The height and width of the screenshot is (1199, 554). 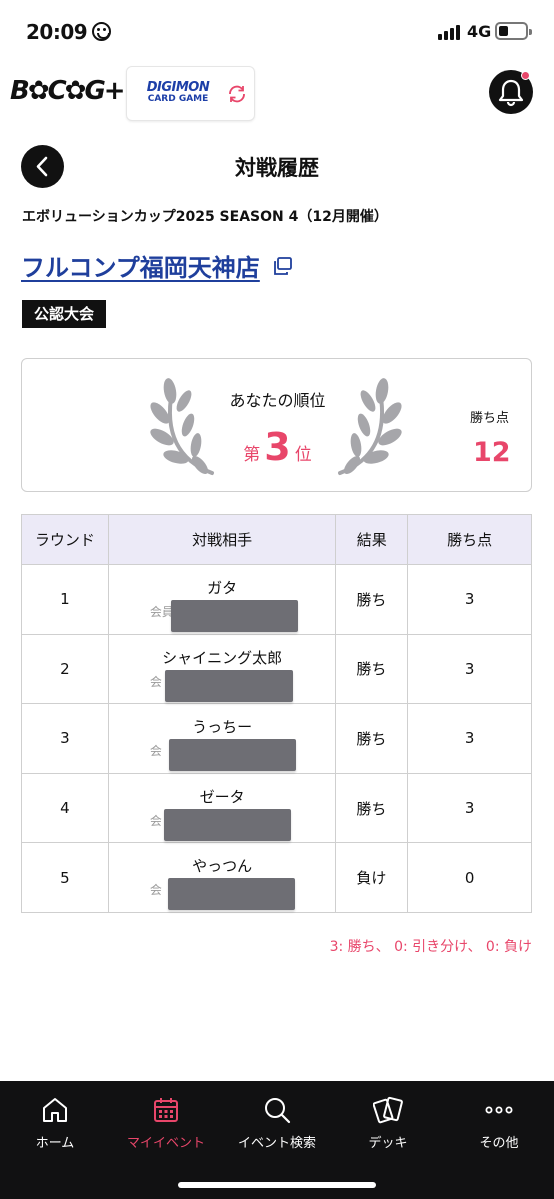 I want to click on opponent-name: ゼータ, so click(x=222, y=796).